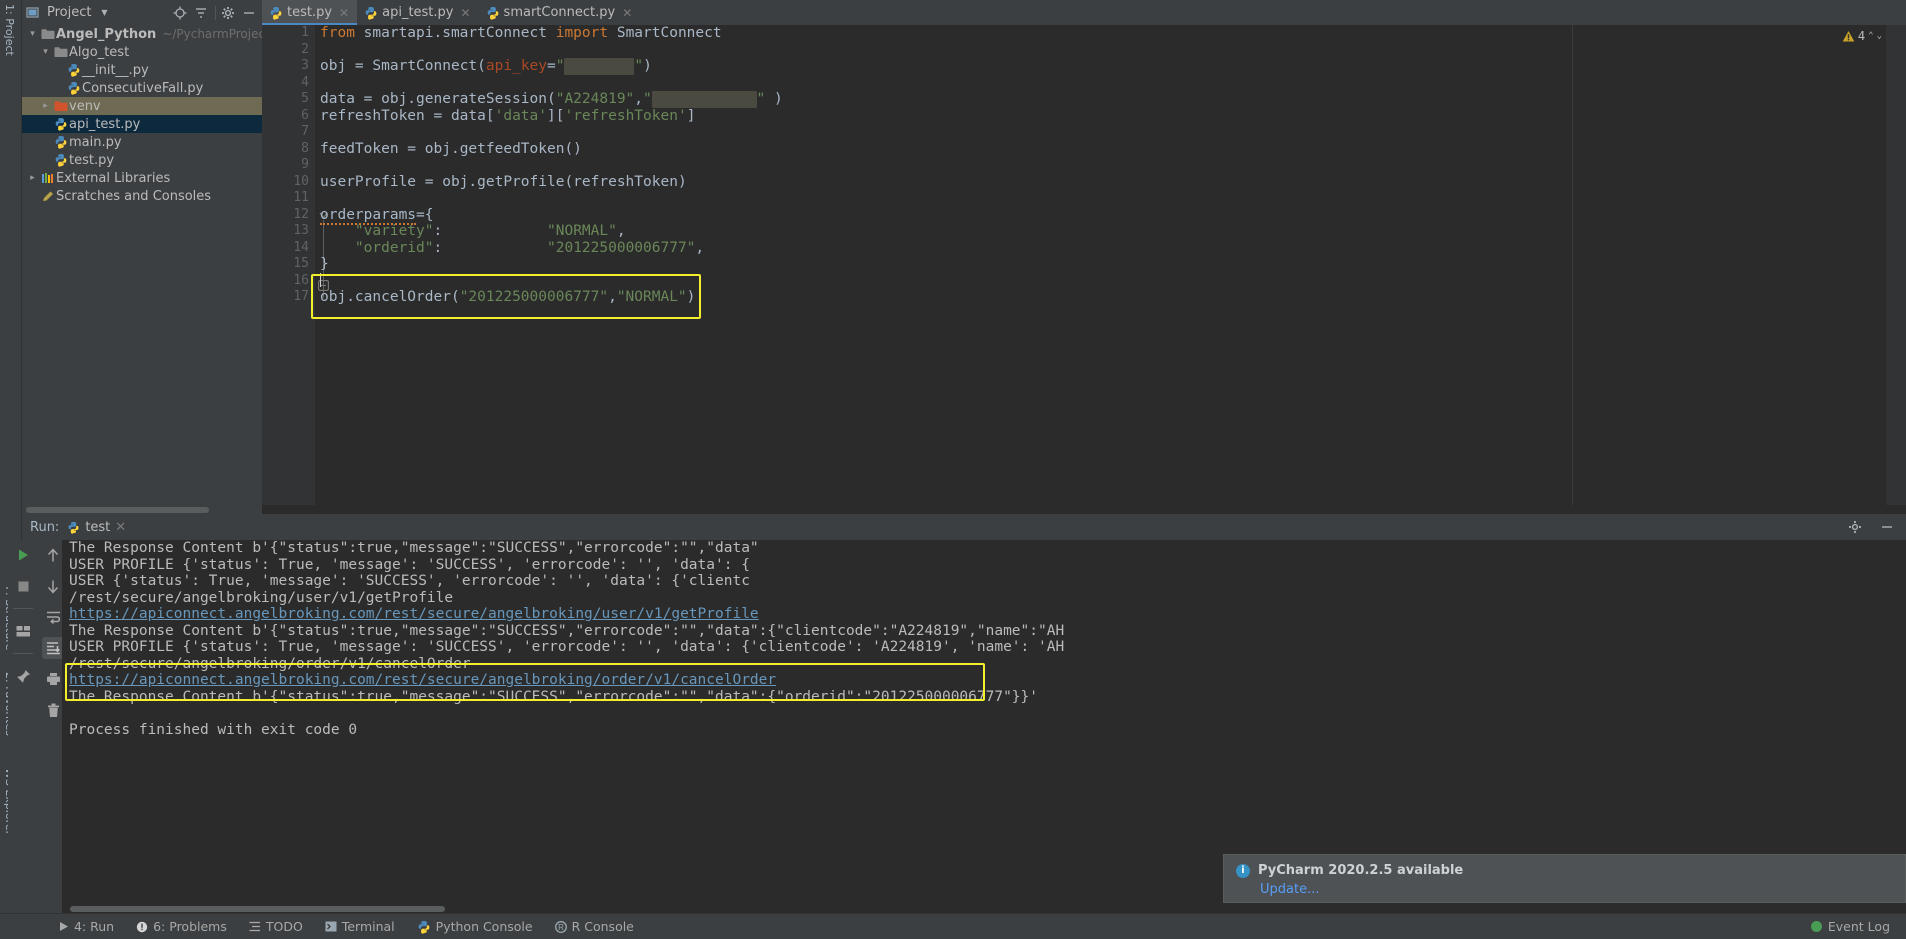 The height and width of the screenshot is (939, 1906). What do you see at coordinates (1870, 36) in the screenshot?
I see `chevron-up-icon: ⌃` at bounding box center [1870, 36].